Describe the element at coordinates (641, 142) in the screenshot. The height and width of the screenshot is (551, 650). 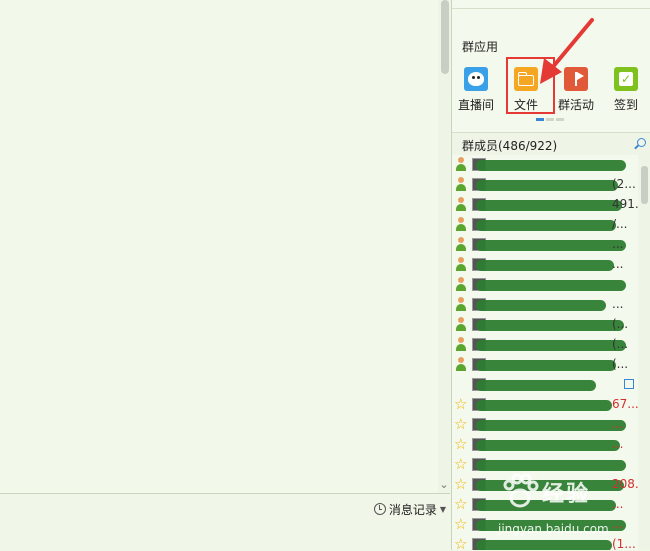
I see `search-icon` at that location.